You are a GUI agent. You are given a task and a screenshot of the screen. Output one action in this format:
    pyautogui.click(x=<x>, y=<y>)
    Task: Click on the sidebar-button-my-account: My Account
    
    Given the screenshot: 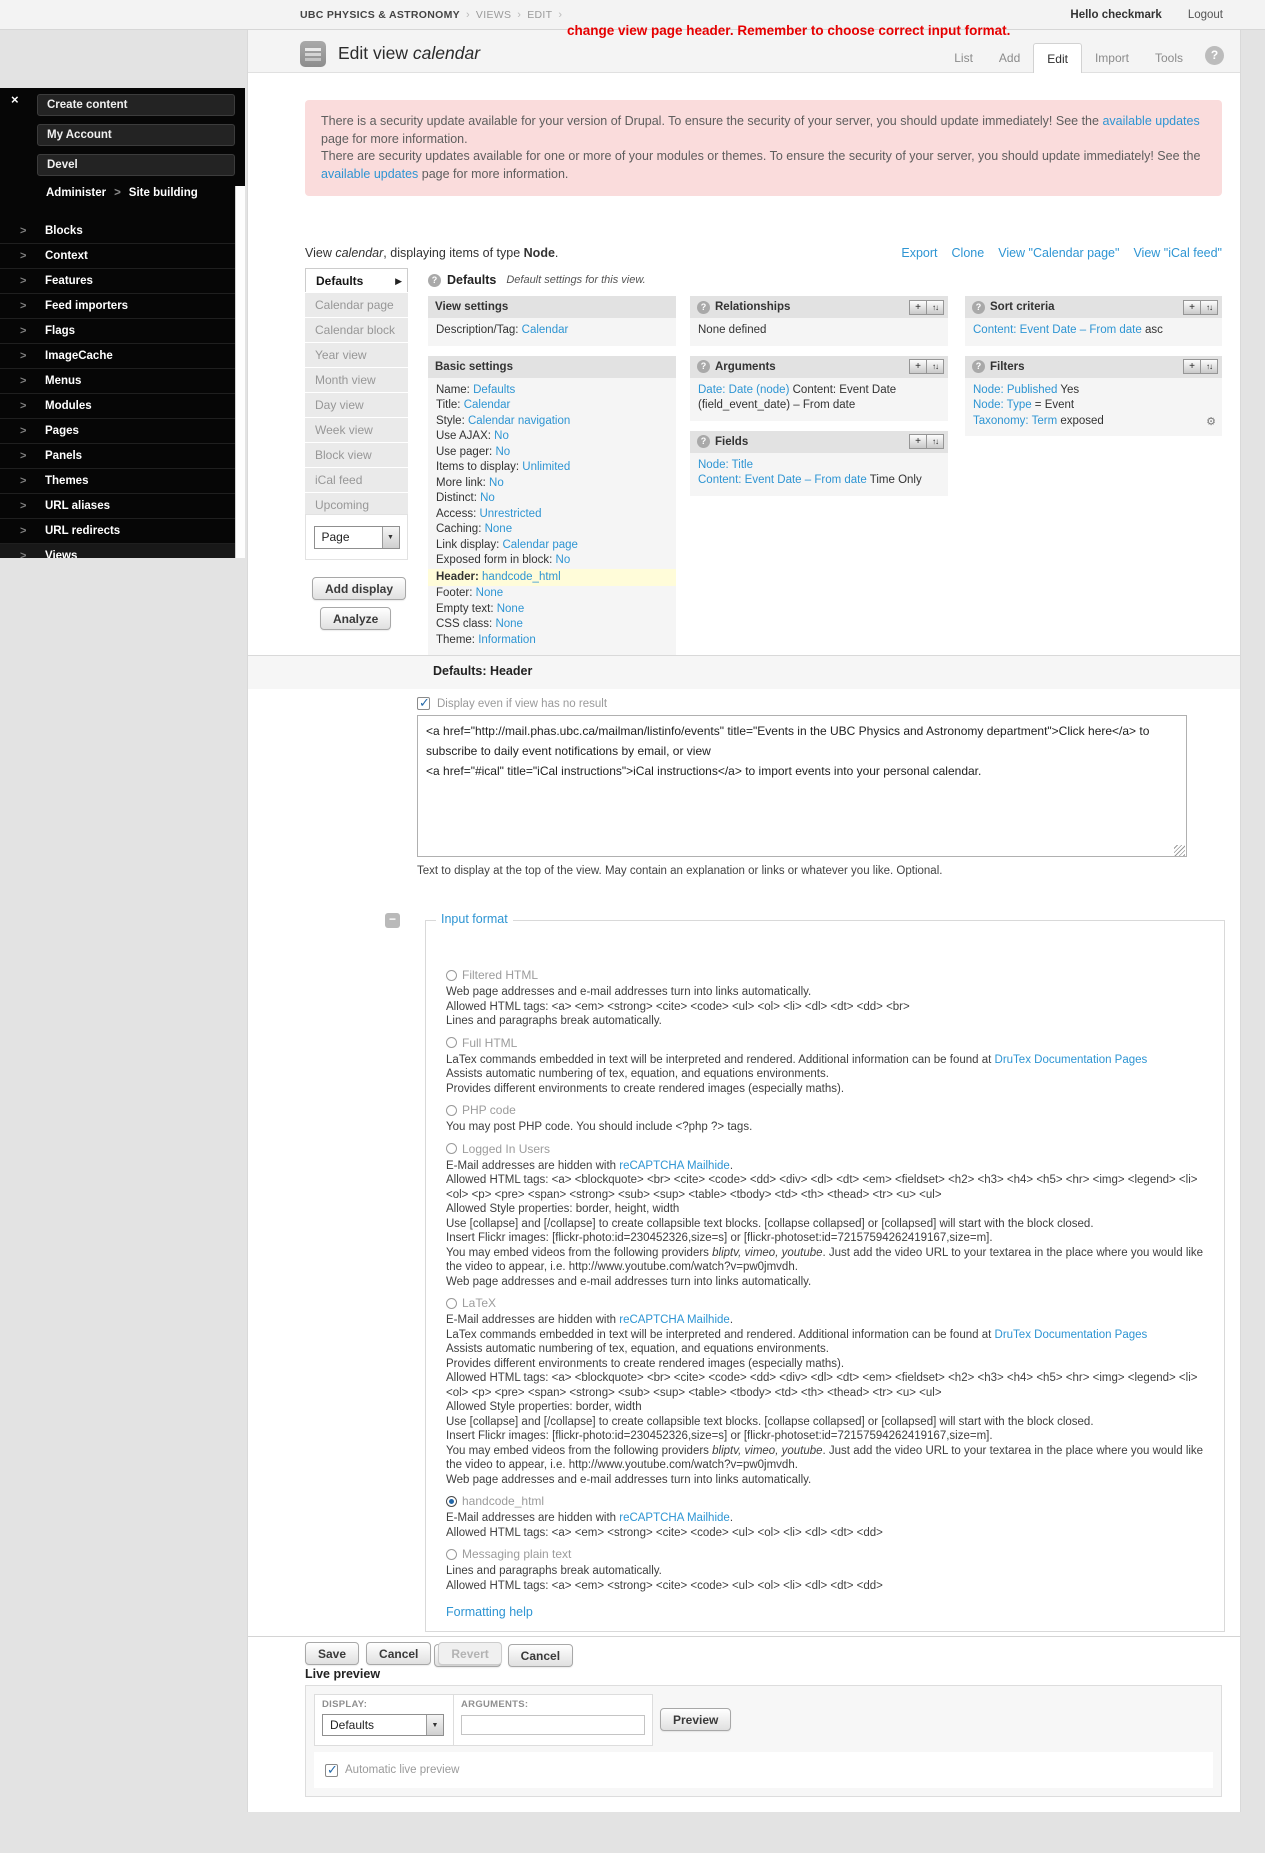 What is the action you would take?
    pyautogui.click(x=136, y=135)
    